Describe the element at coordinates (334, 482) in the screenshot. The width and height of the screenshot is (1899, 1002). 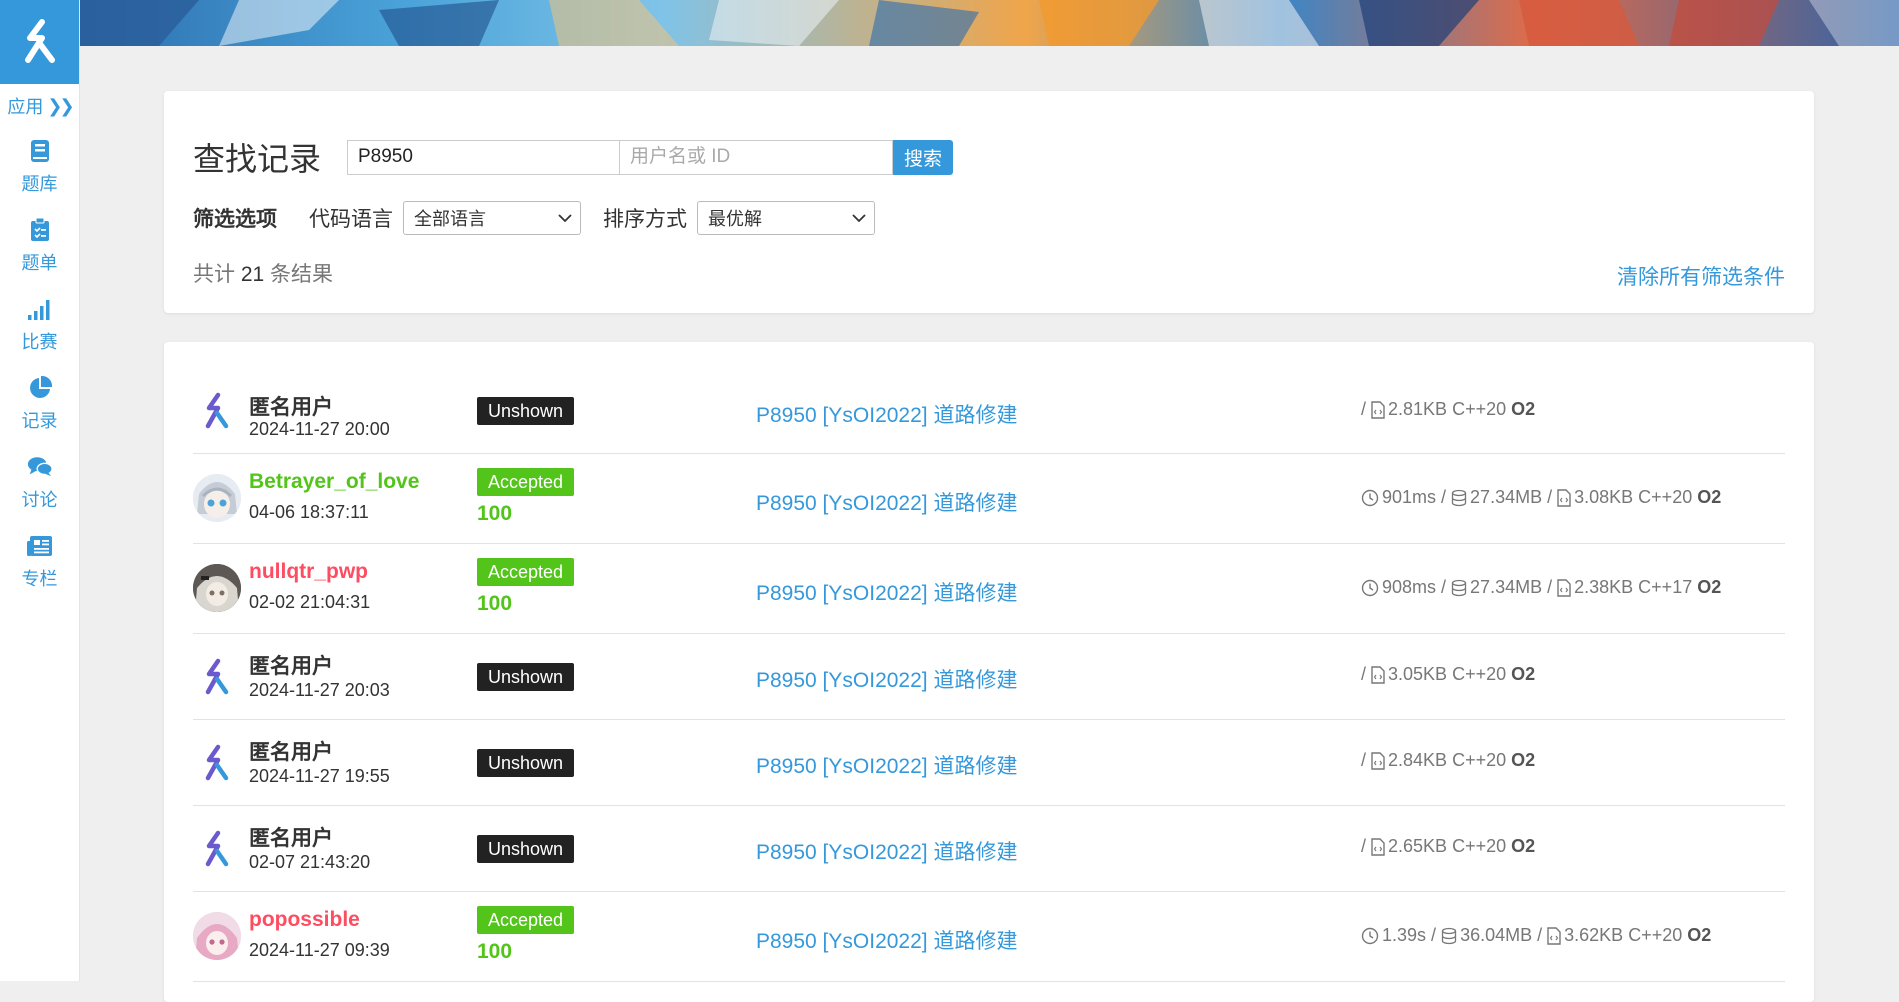
I see `user-name: Betrayer_of_love` at that location.